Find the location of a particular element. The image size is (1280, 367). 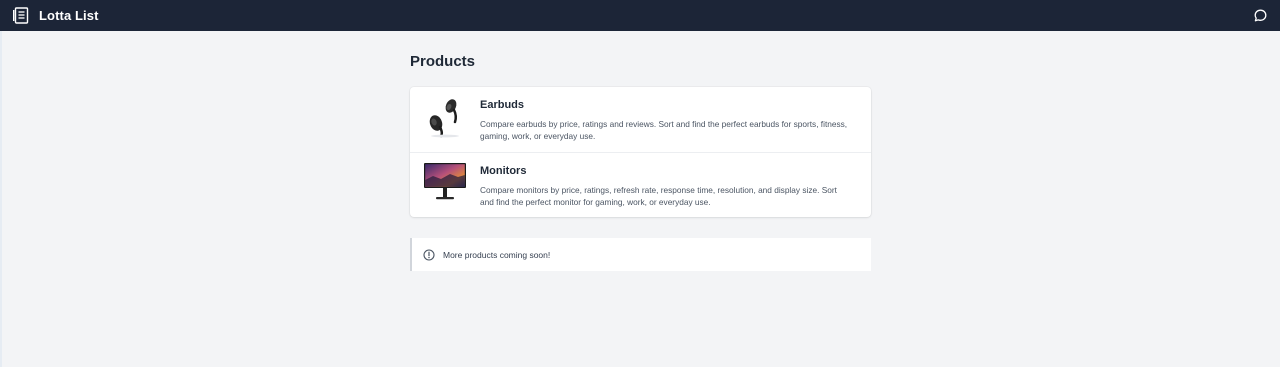

left-edge-stripe is located at coordinates (1, 199).